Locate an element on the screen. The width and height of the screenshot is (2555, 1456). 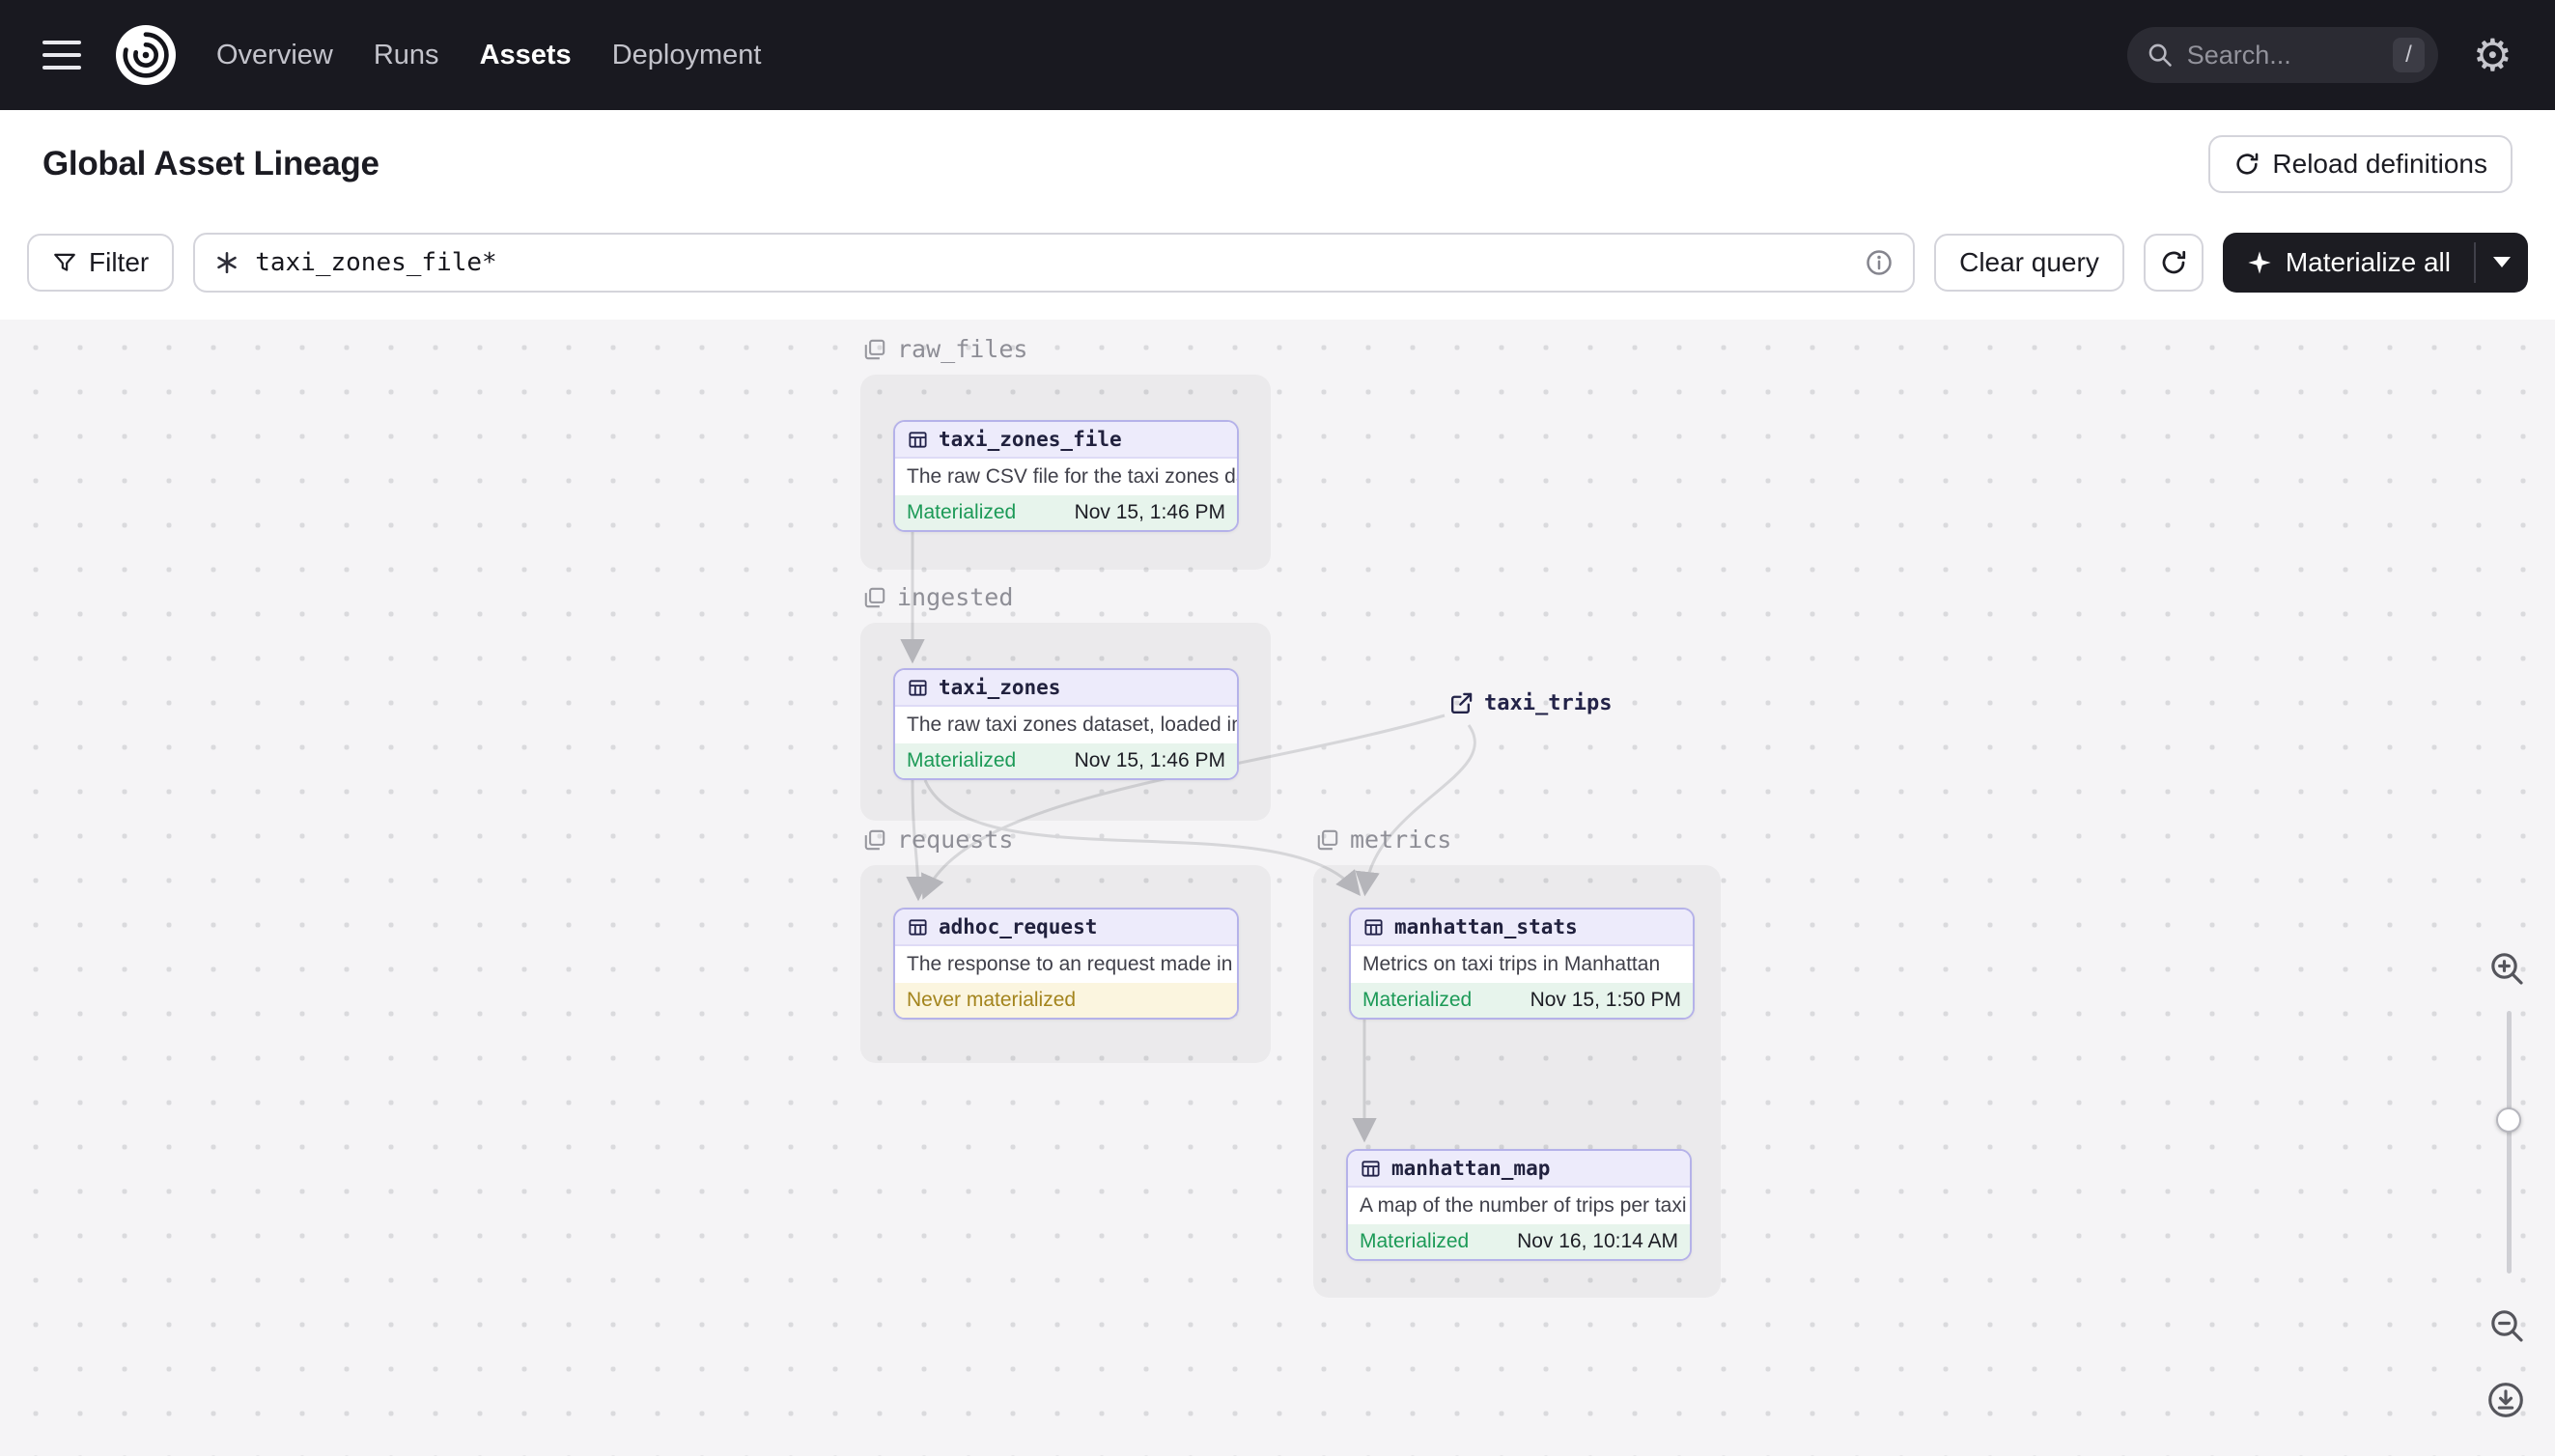
asset-name: adhoc_request is located at coordinates (1018, 927).